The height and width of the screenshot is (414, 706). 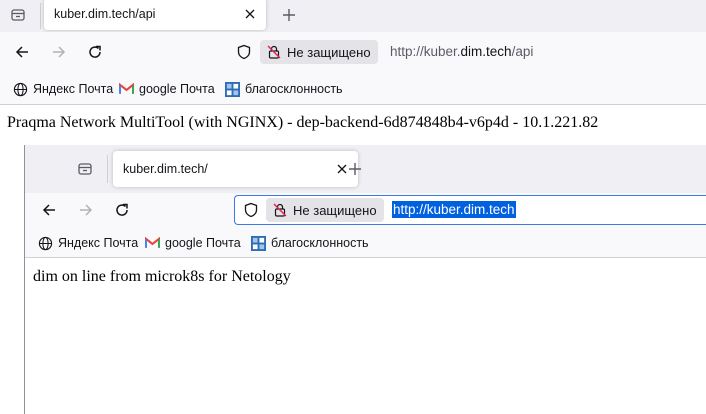 I want to click on active-tab: kuber.dim.tech/, so click(x=235, y=169).